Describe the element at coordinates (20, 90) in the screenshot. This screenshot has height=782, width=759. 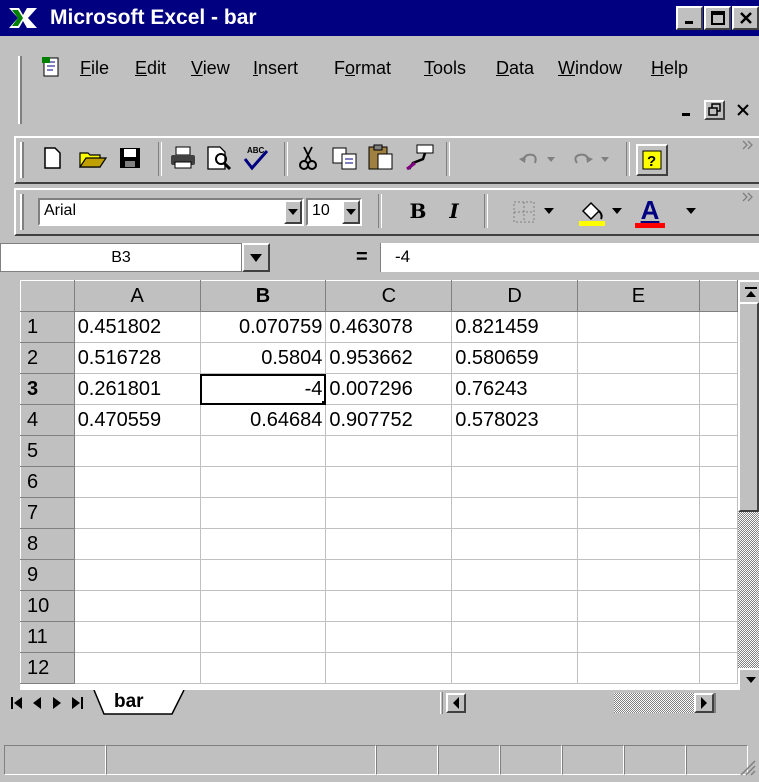
I see `menu-grip` at that location.